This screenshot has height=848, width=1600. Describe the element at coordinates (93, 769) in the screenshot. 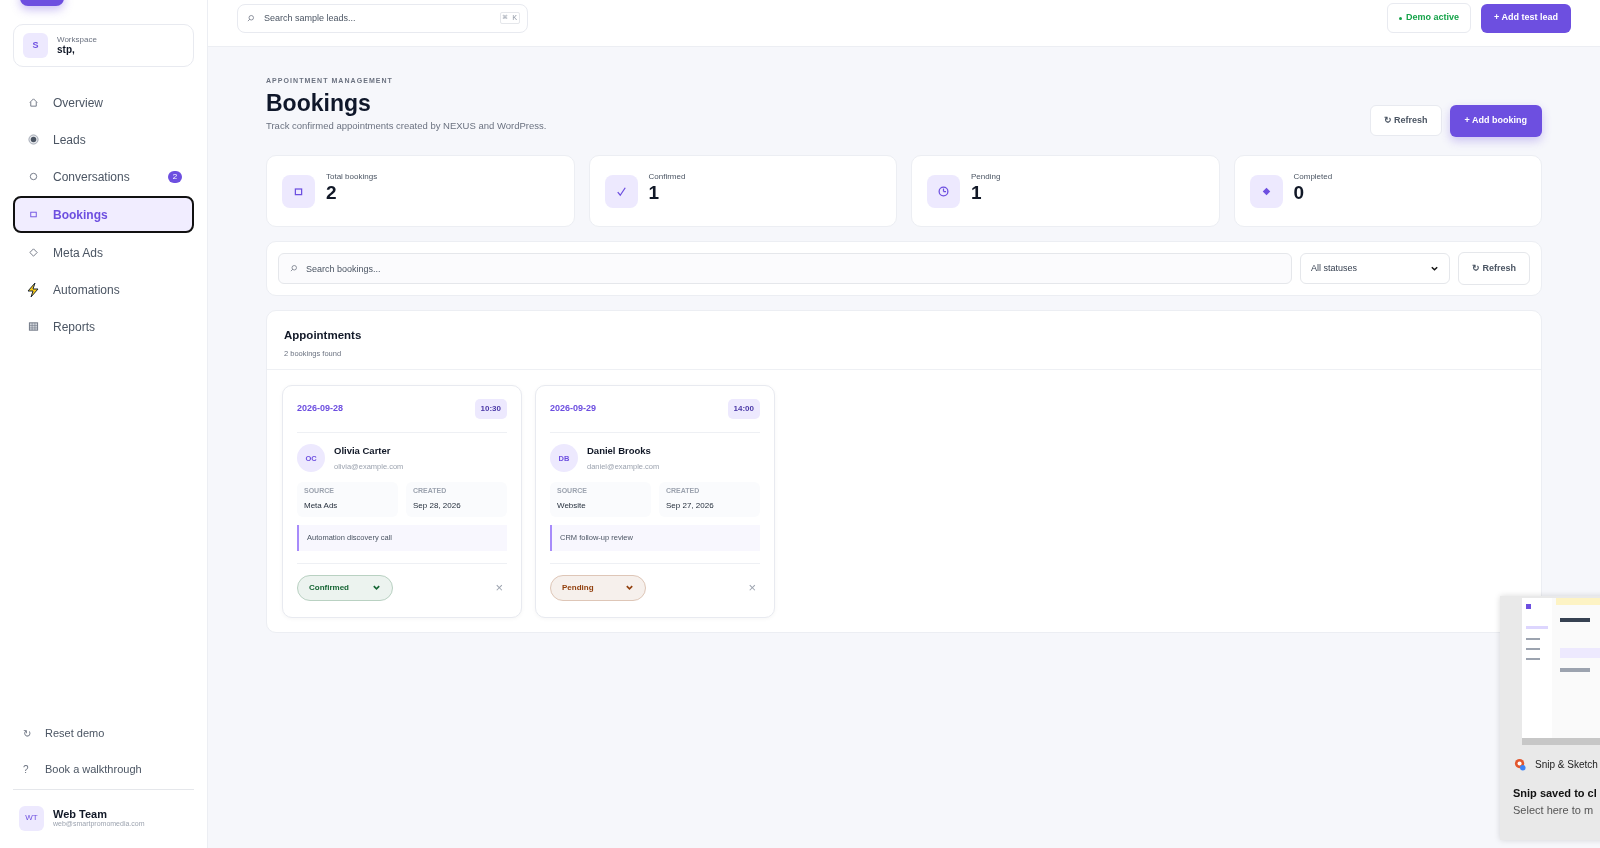

I see `link-label: Book a walkthrough` at that location.